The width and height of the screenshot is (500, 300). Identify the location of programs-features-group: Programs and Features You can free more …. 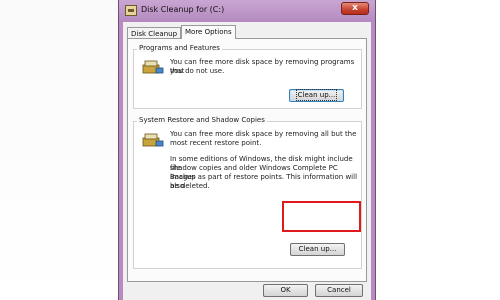
(247, 76).